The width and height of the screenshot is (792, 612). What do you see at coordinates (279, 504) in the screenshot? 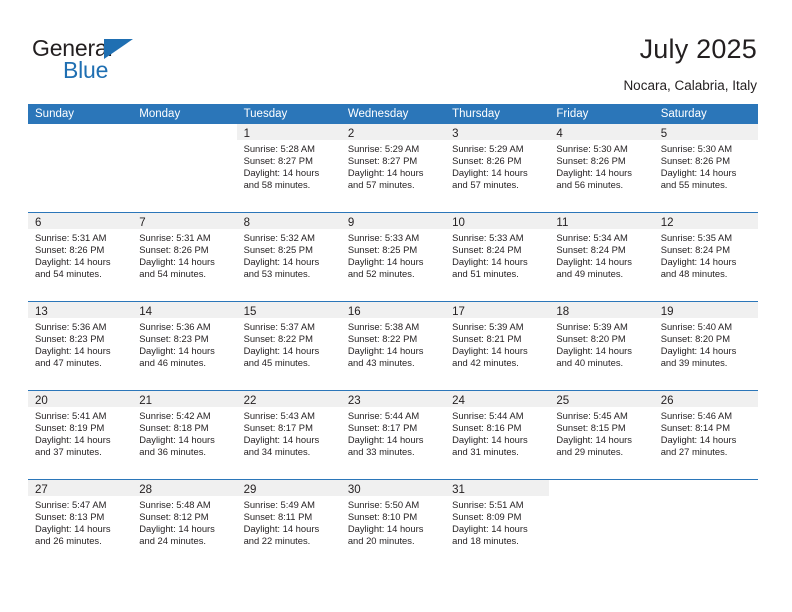
I see `sunrise-text: Sunrise: 5:49 AM` at bounding box center [279, 504].